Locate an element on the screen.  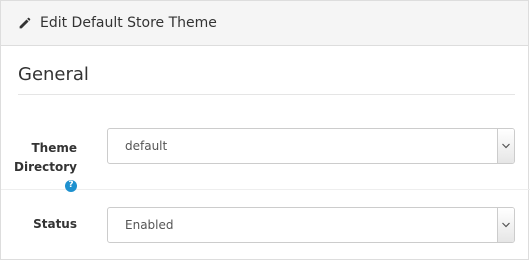
theme-directory-value: default is located at coordinates (146, 146).